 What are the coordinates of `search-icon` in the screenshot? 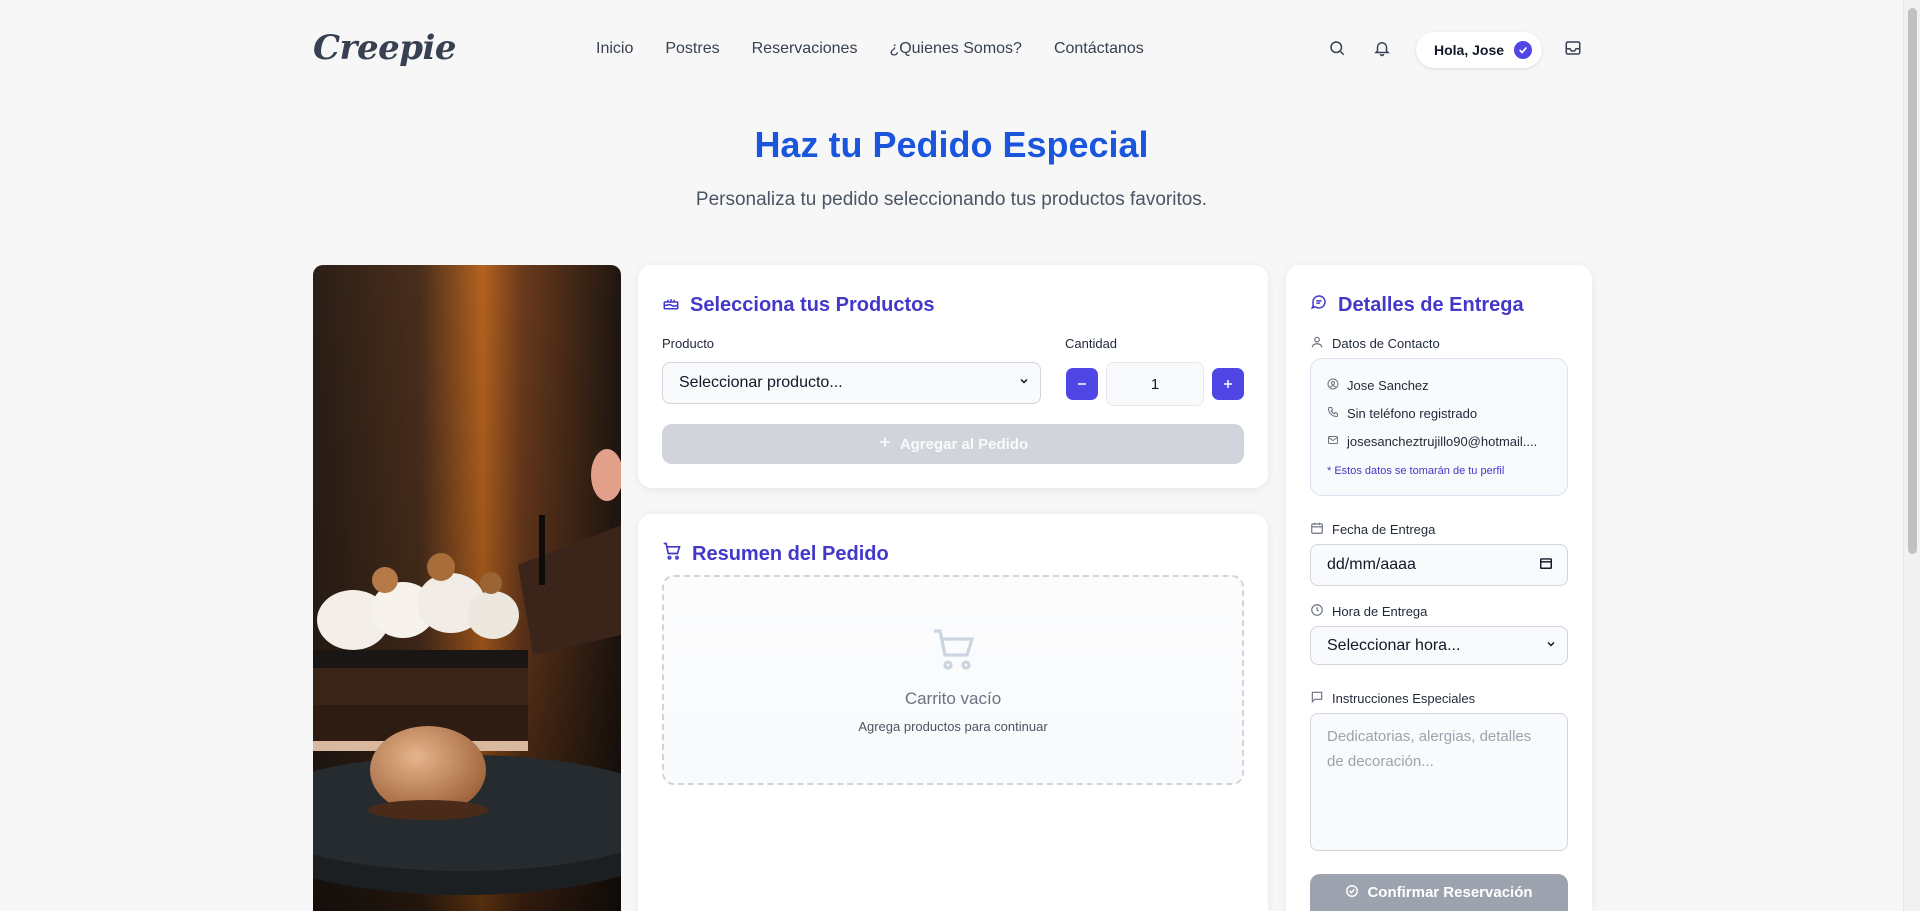 It's located at (1337, 48).